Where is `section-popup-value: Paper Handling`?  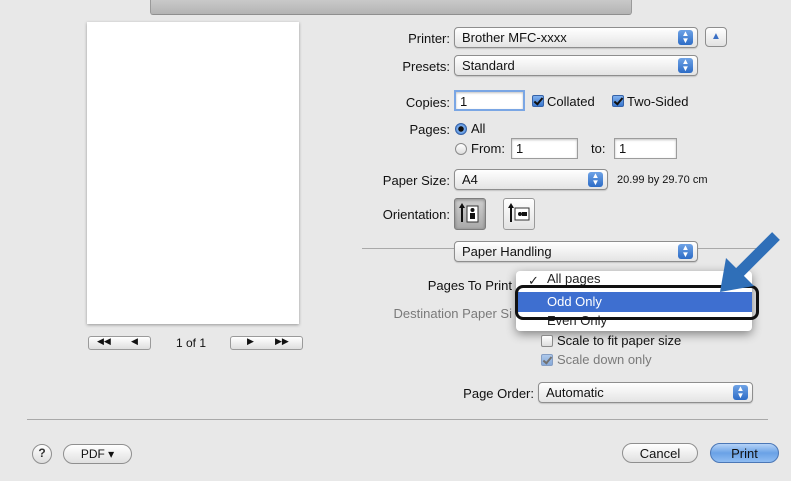 section-popup-value: Paper Handling is located at coordinates (507, 251).